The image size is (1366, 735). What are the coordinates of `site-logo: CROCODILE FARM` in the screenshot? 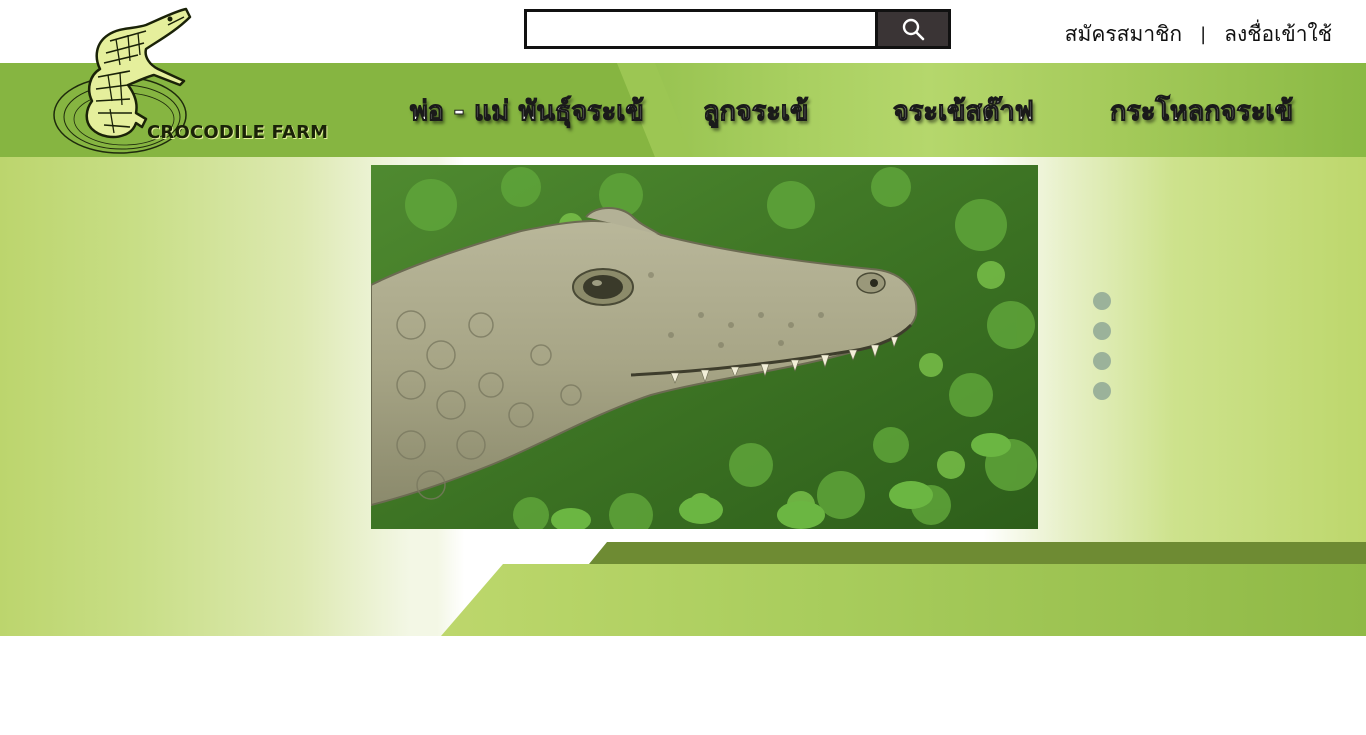 It's located at (189, 81).